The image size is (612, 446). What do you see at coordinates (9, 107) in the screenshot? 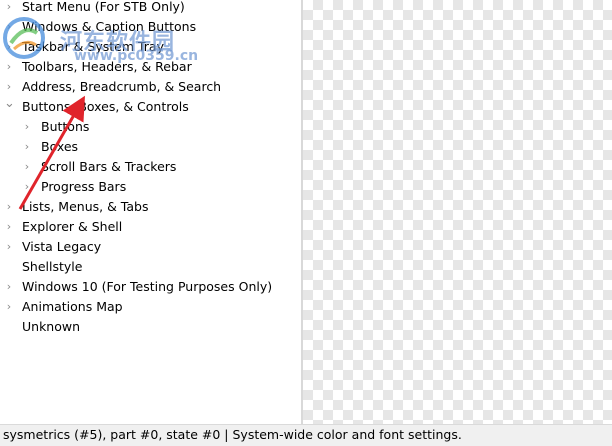
I see `chevron-down-icon: ⌄` at bounding box center [9, 107].